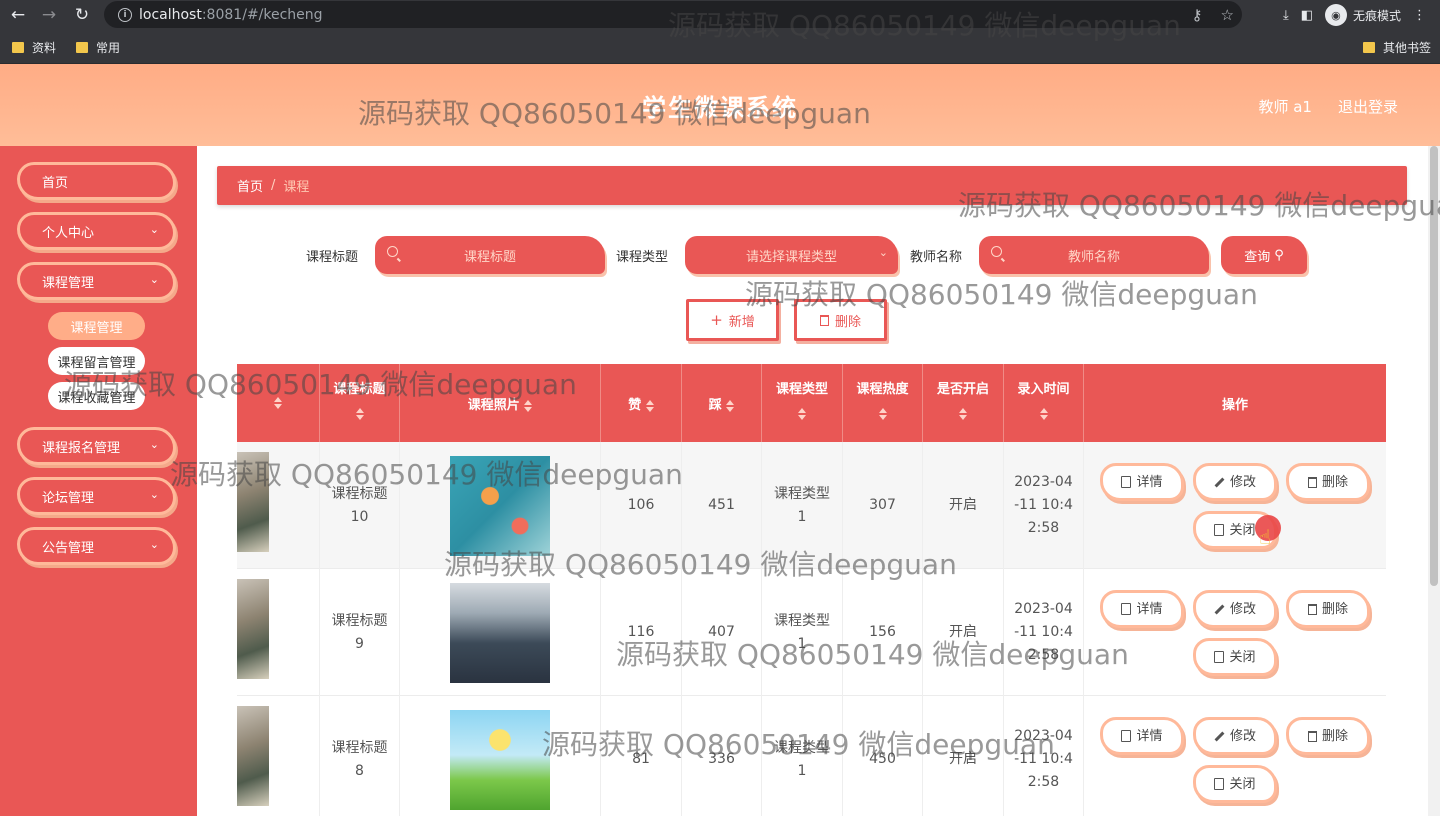  I want to click on header-label: 课程标题, so click(359, 389).